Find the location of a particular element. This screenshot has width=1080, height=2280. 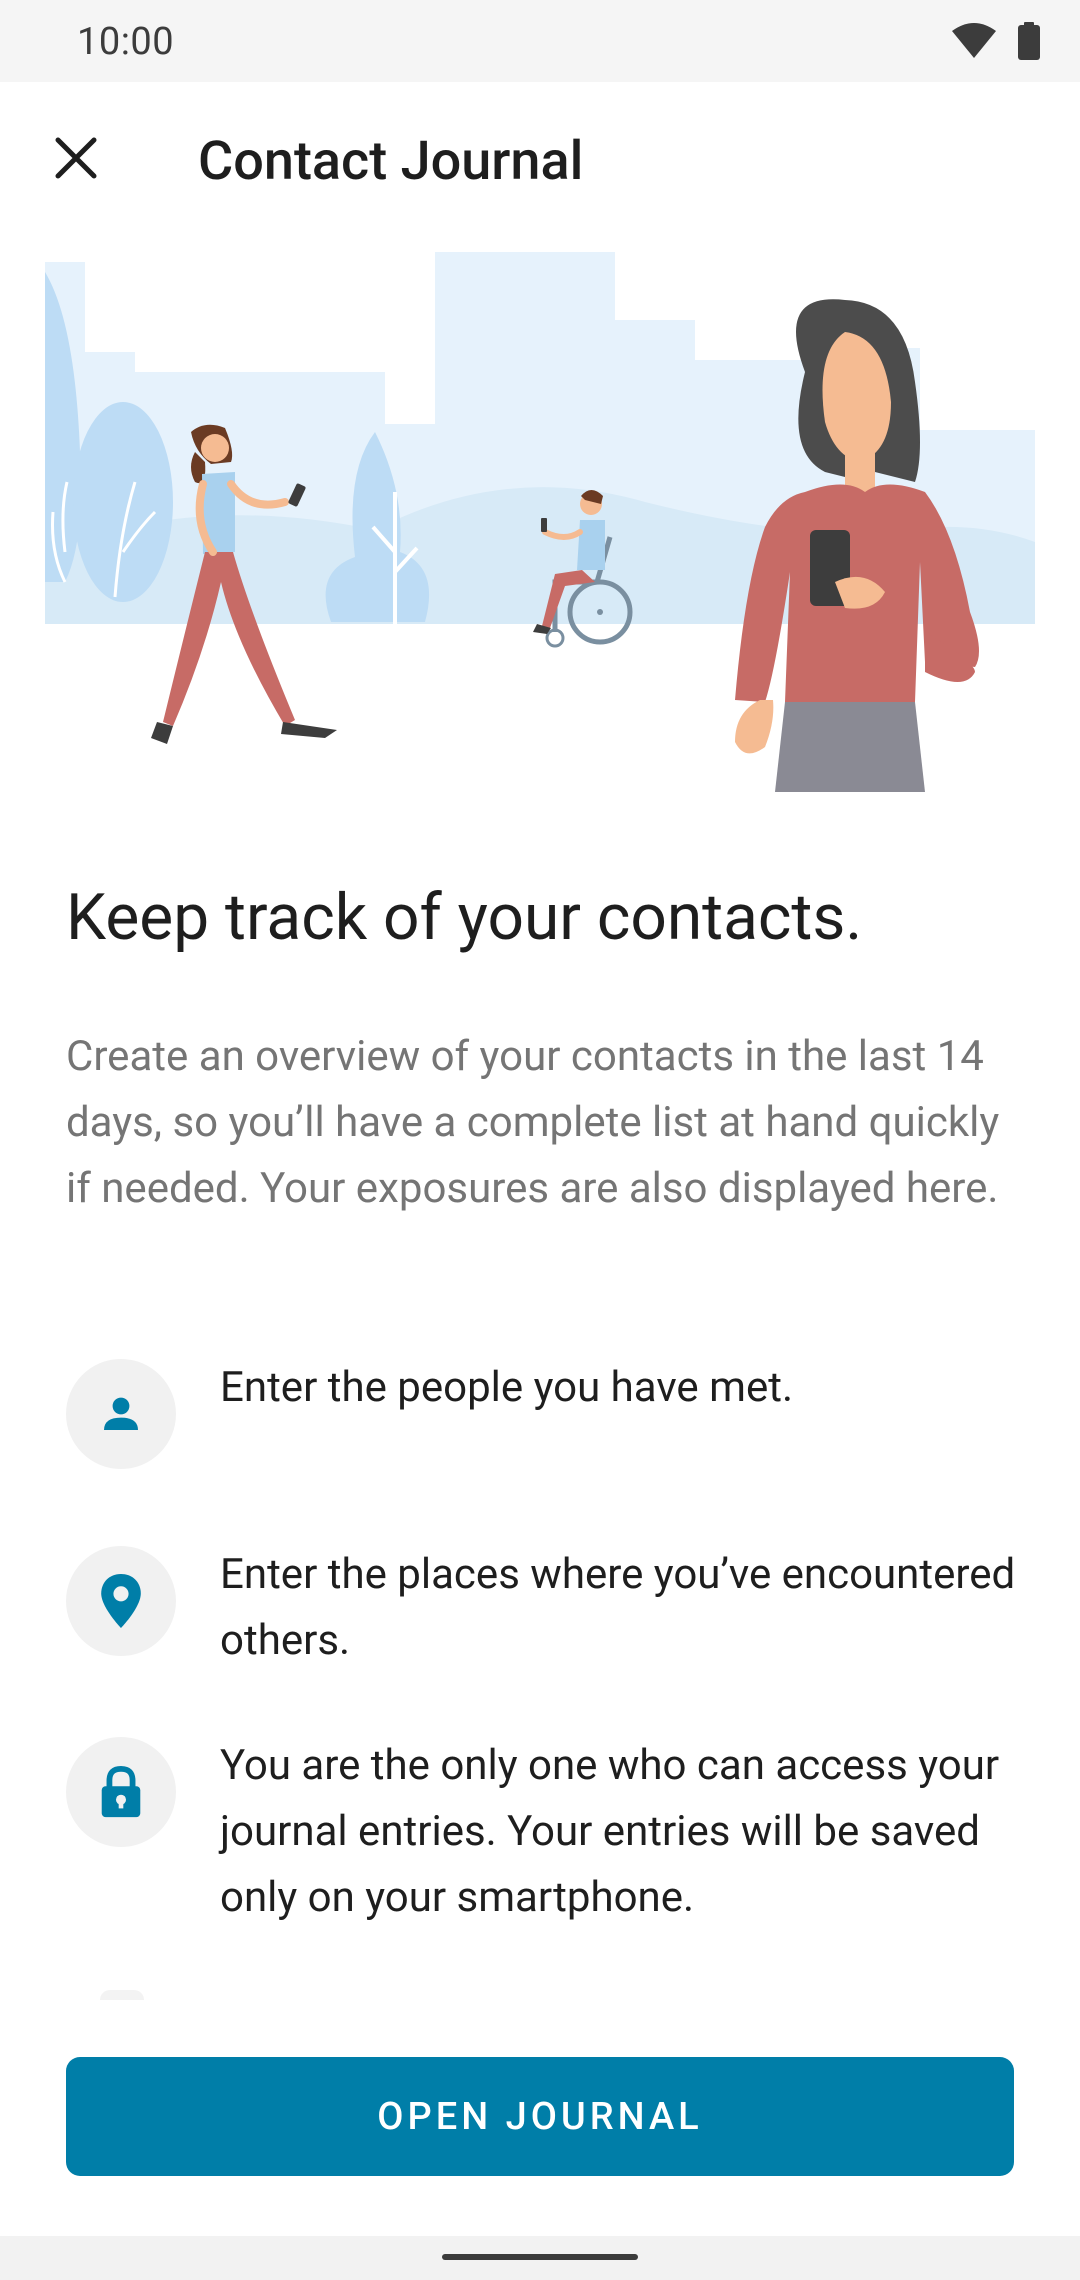

person-icon is located at coordinates (121, 1413).